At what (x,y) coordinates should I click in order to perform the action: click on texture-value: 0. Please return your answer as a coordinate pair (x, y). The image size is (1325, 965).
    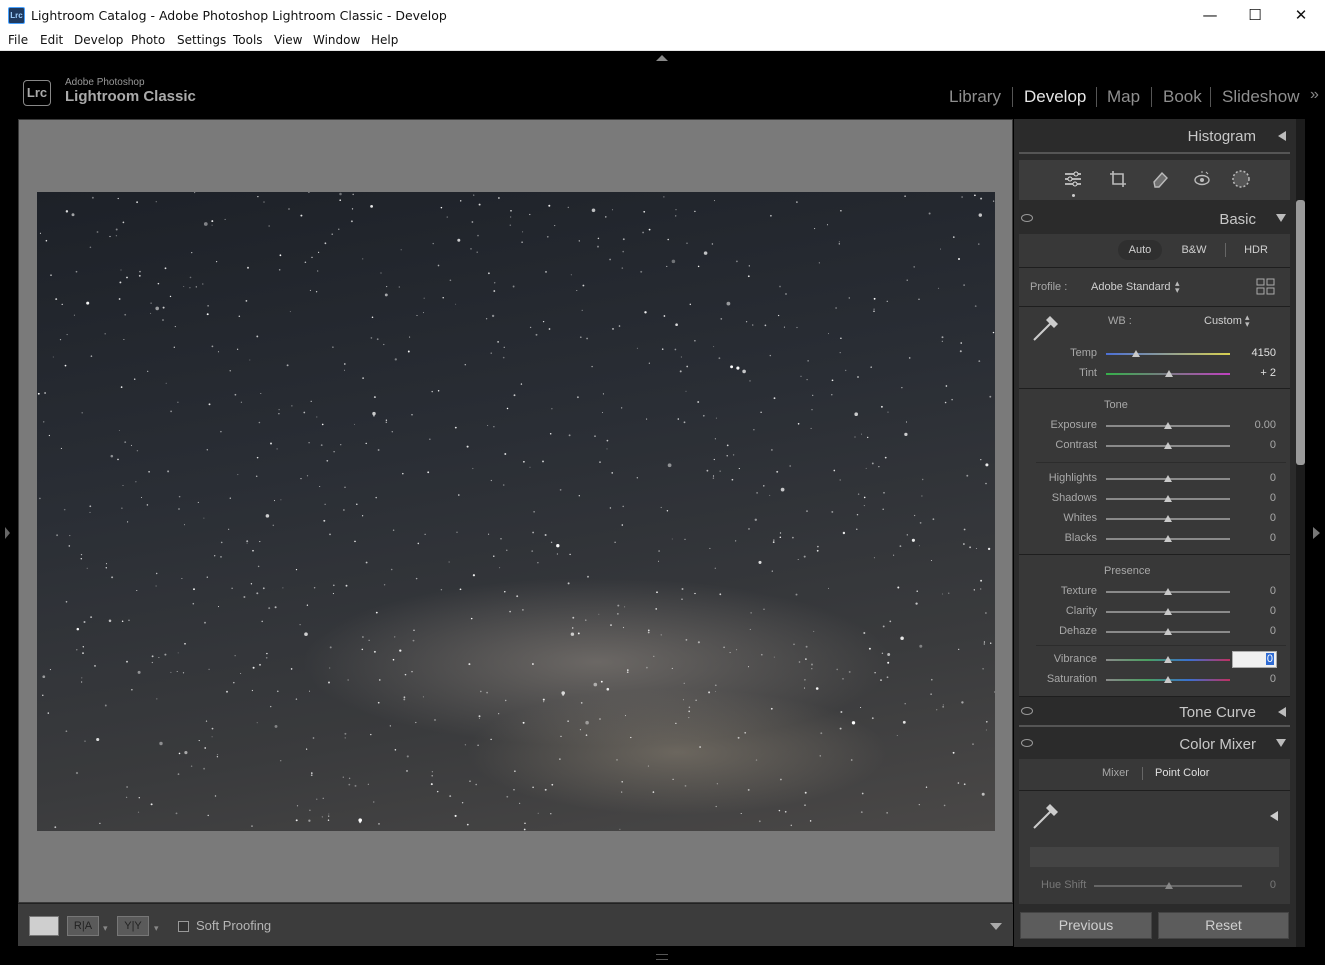
    Looking at the image, I should click on (1258, 591).